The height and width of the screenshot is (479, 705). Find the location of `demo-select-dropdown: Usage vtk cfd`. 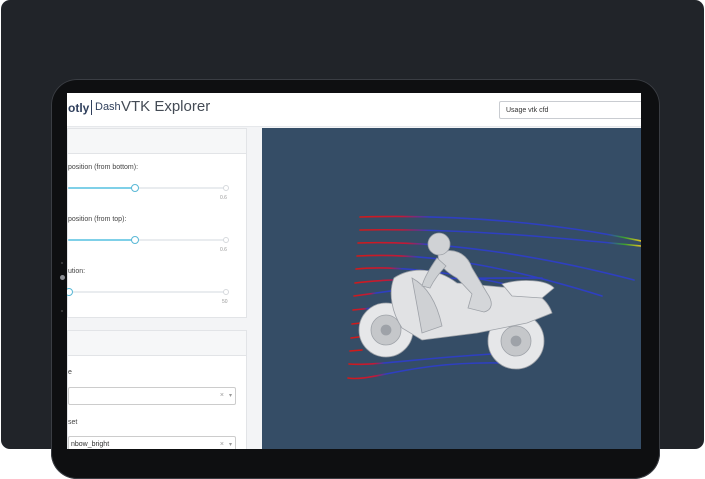

demo-select-dropdown: Usage vtk cfd is located at coordinates (570, 110).